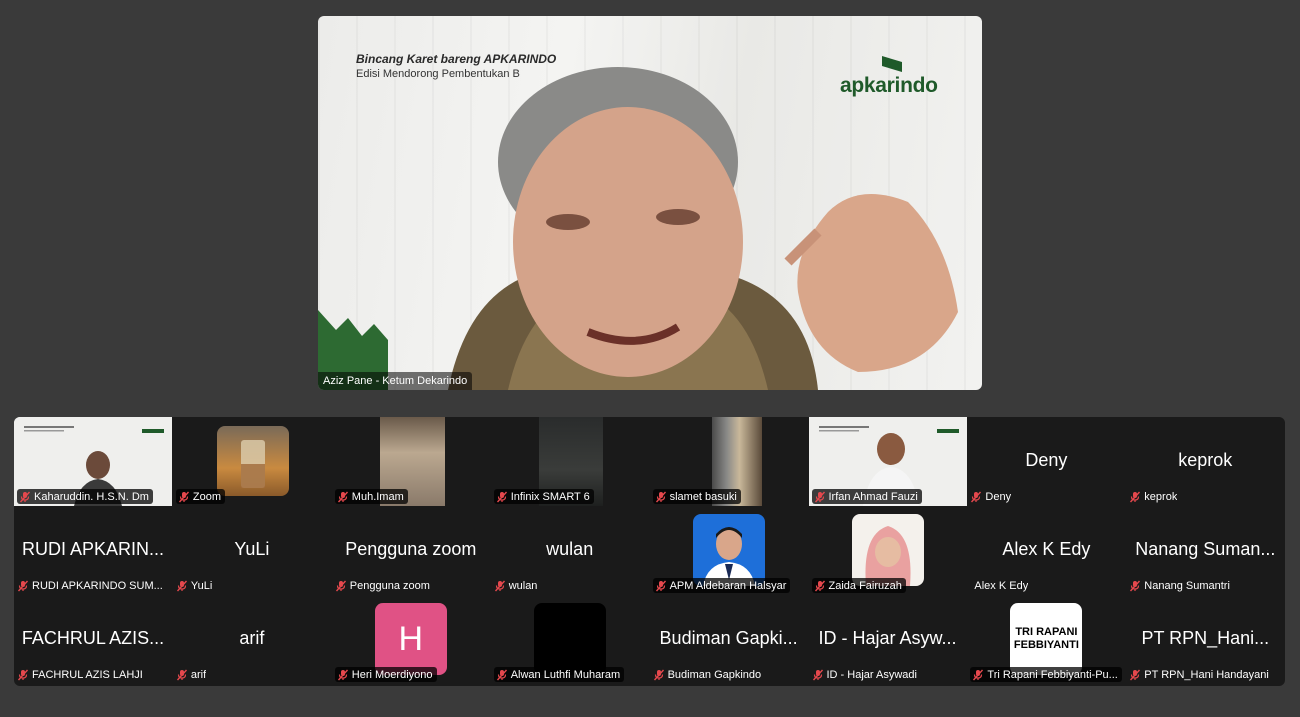 The width and height of the screenshot is (1300, 717). Describe the element at coordinates (85, 496) in the screenshot. I see `participant-name-label: Kaharuddin. H.S.N. Dm` at that location.